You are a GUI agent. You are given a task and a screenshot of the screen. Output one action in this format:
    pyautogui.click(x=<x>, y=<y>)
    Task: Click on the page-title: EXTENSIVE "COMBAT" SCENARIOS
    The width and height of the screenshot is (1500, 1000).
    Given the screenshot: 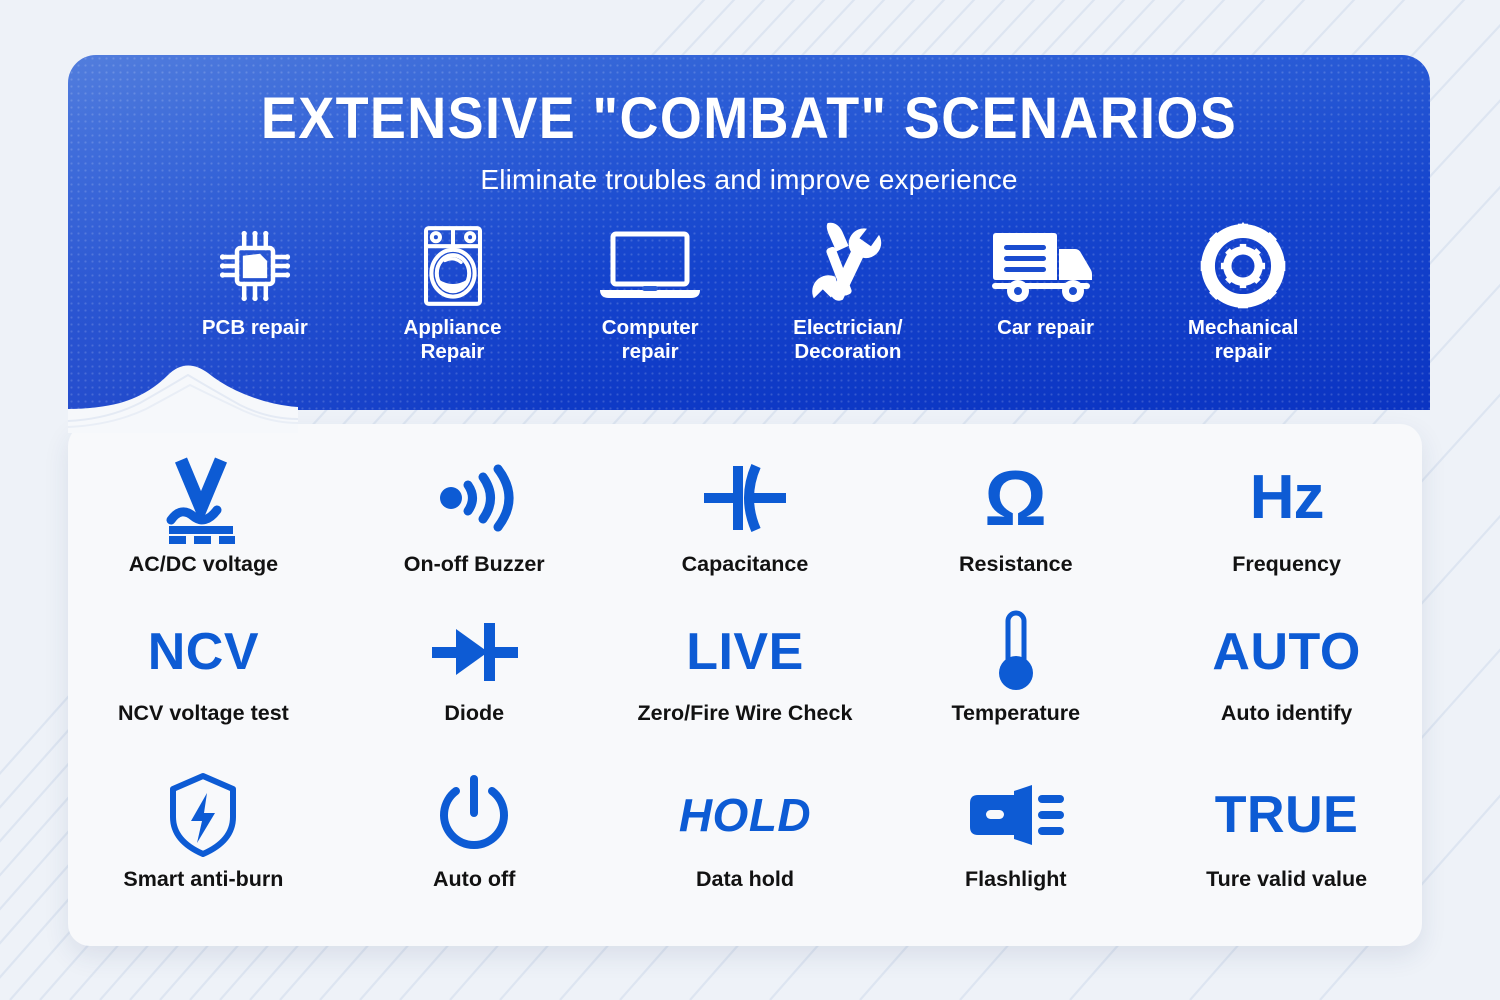 What is the action you would take?
    pyautogui.click(x=749, y=118)
    